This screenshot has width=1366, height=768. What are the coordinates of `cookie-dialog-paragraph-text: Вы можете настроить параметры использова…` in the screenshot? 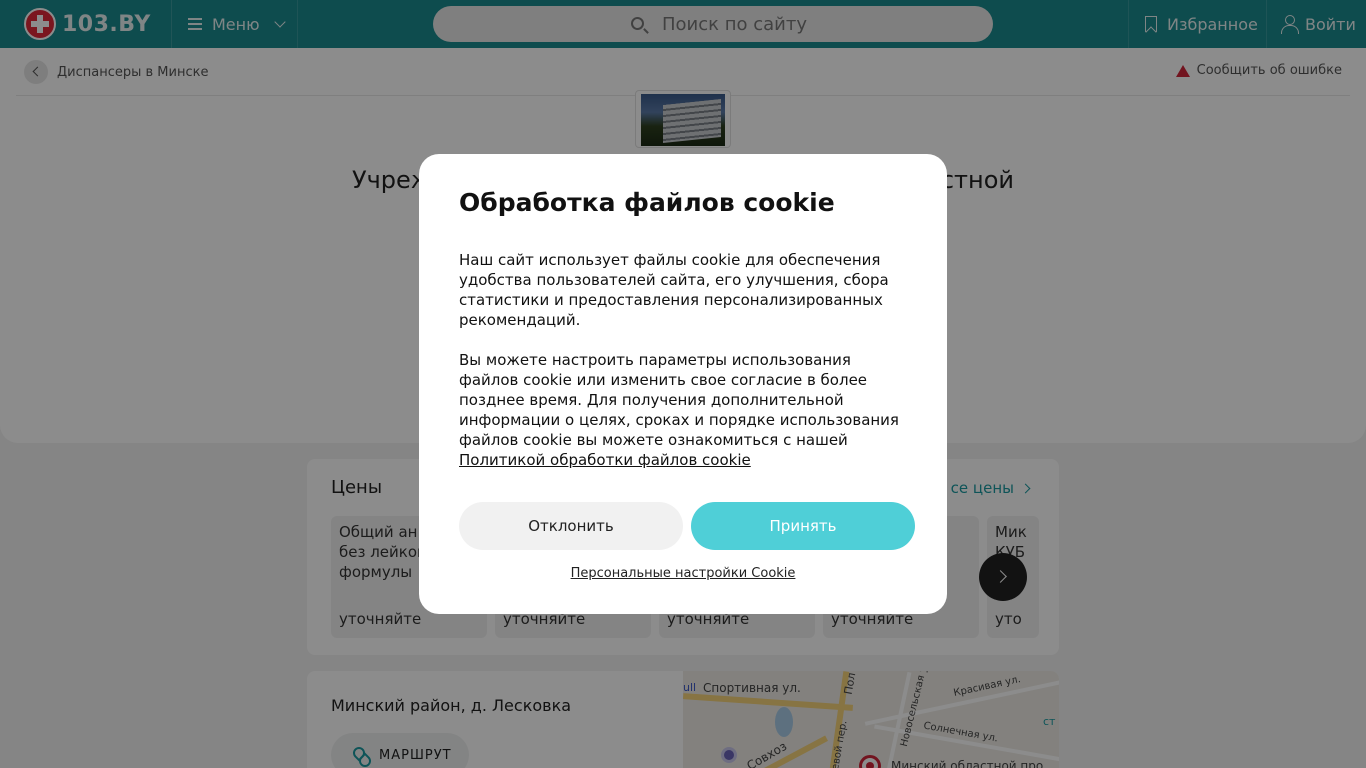 It's located at (679, 400).